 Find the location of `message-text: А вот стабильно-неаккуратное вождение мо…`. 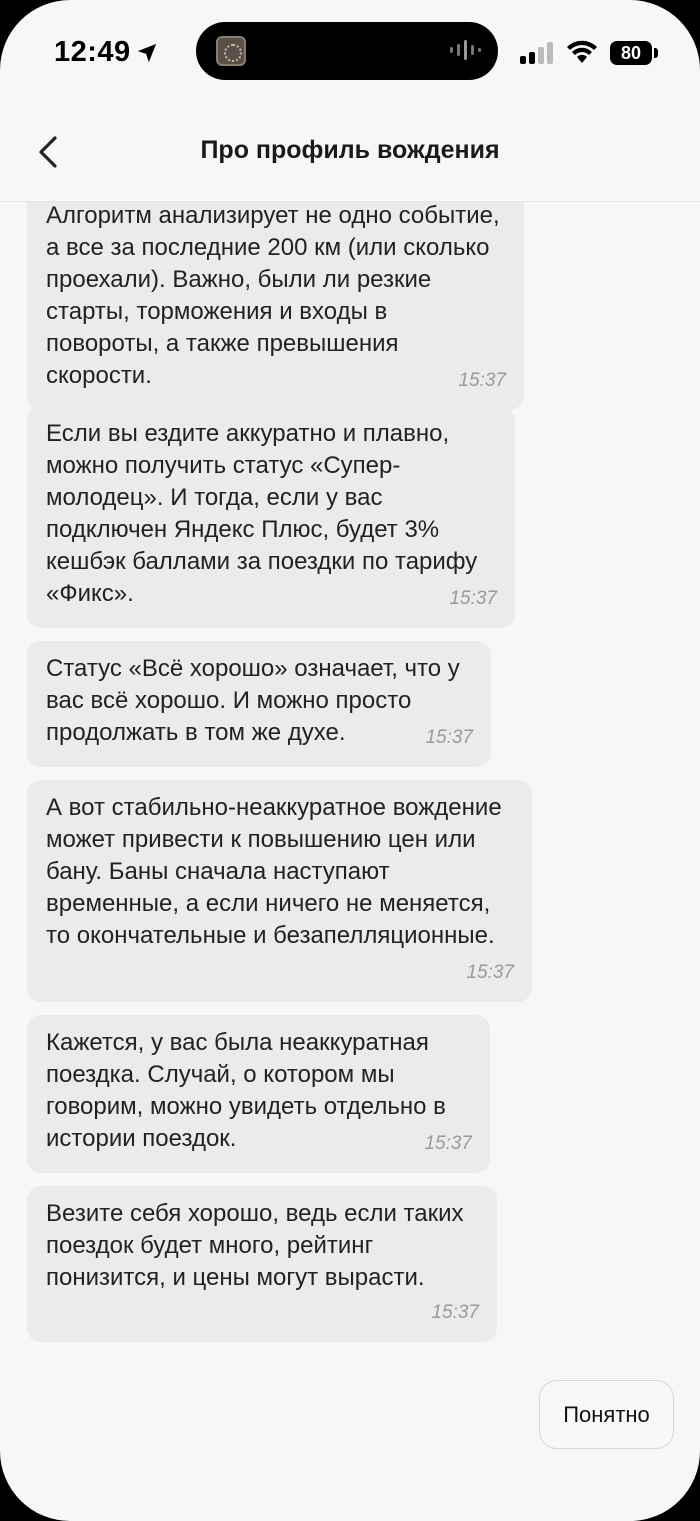

message-text: А вот стабильно-неаккуратное вождение мо… is located at coordinates (274, 871).